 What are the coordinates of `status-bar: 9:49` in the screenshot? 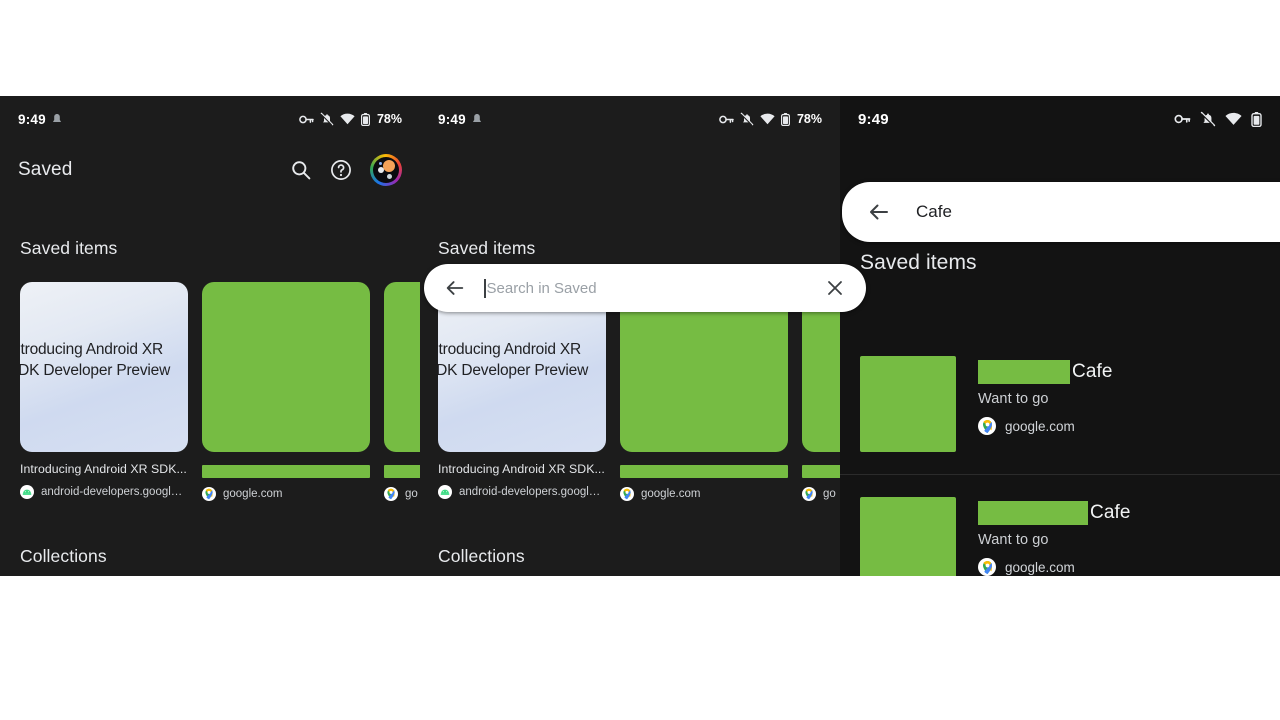 It's located at (1060, 119).